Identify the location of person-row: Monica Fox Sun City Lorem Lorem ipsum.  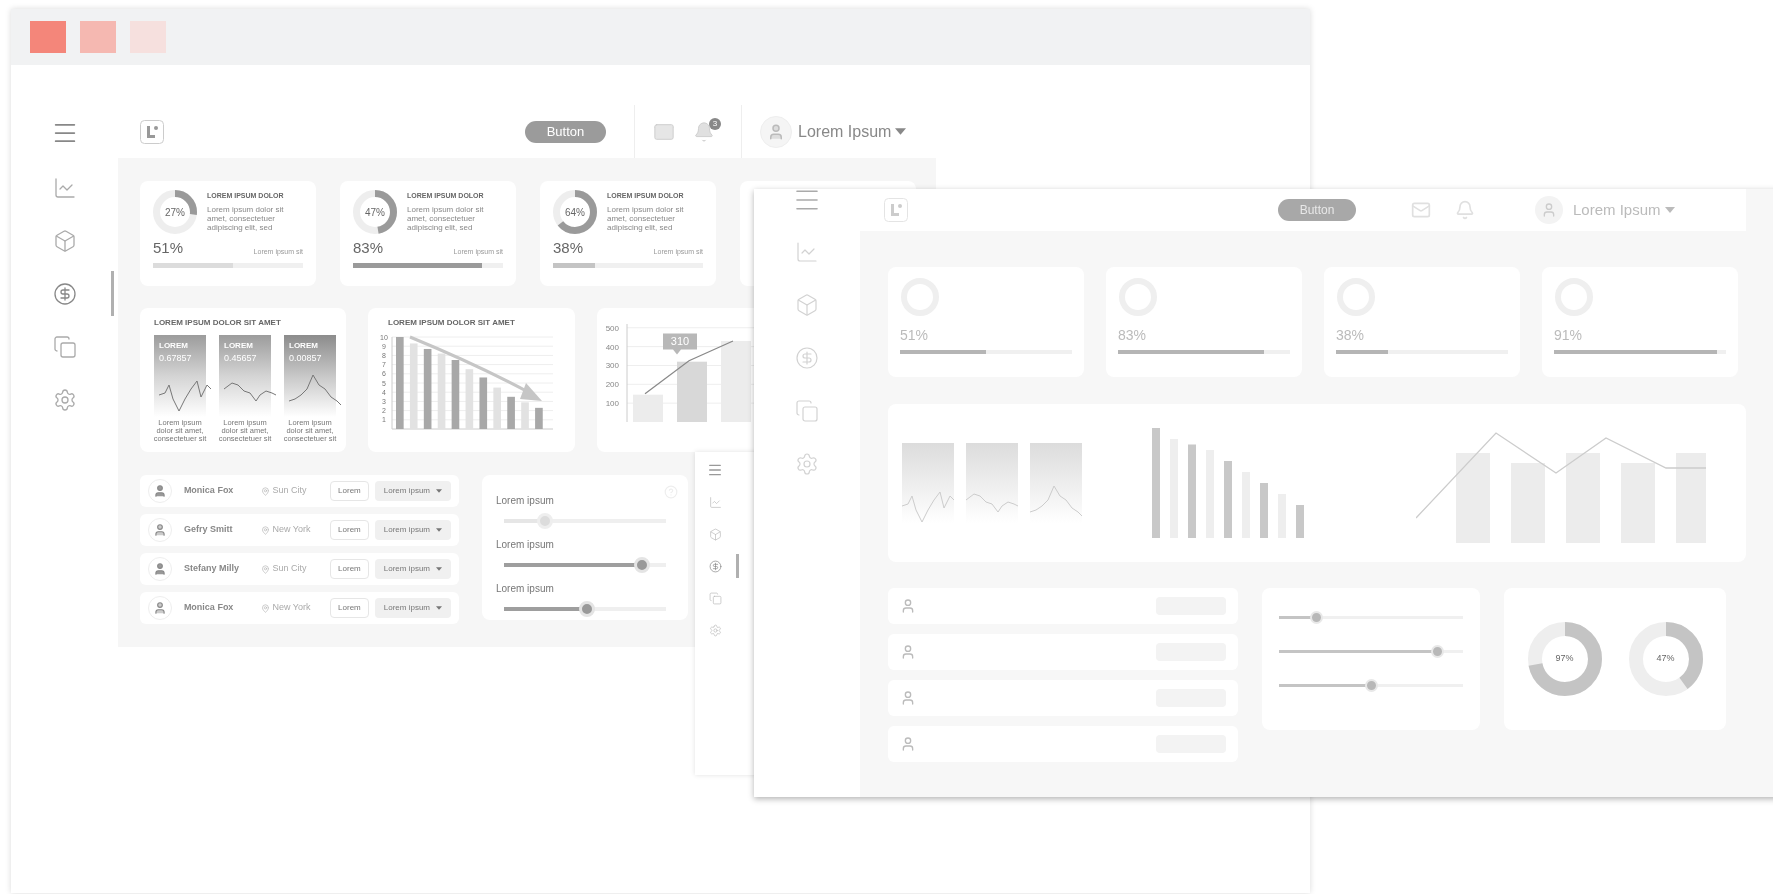
(299, 491).